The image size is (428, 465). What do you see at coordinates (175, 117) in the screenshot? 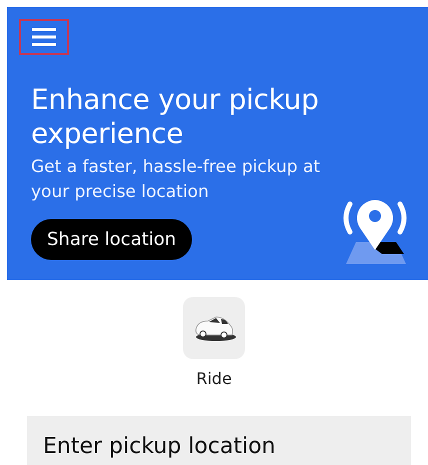
I see `banner-title: Enhance your pickup experience` at bounding box center [175, 117].